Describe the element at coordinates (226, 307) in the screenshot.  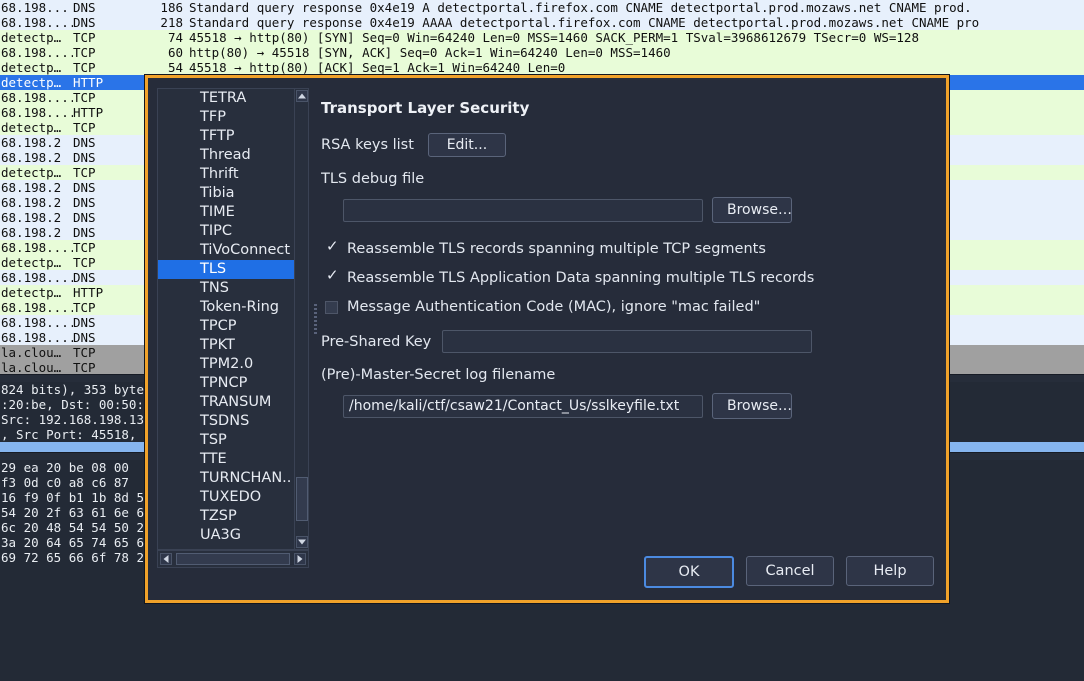
I see `protocol-list-item: Token-Ring` at that location.